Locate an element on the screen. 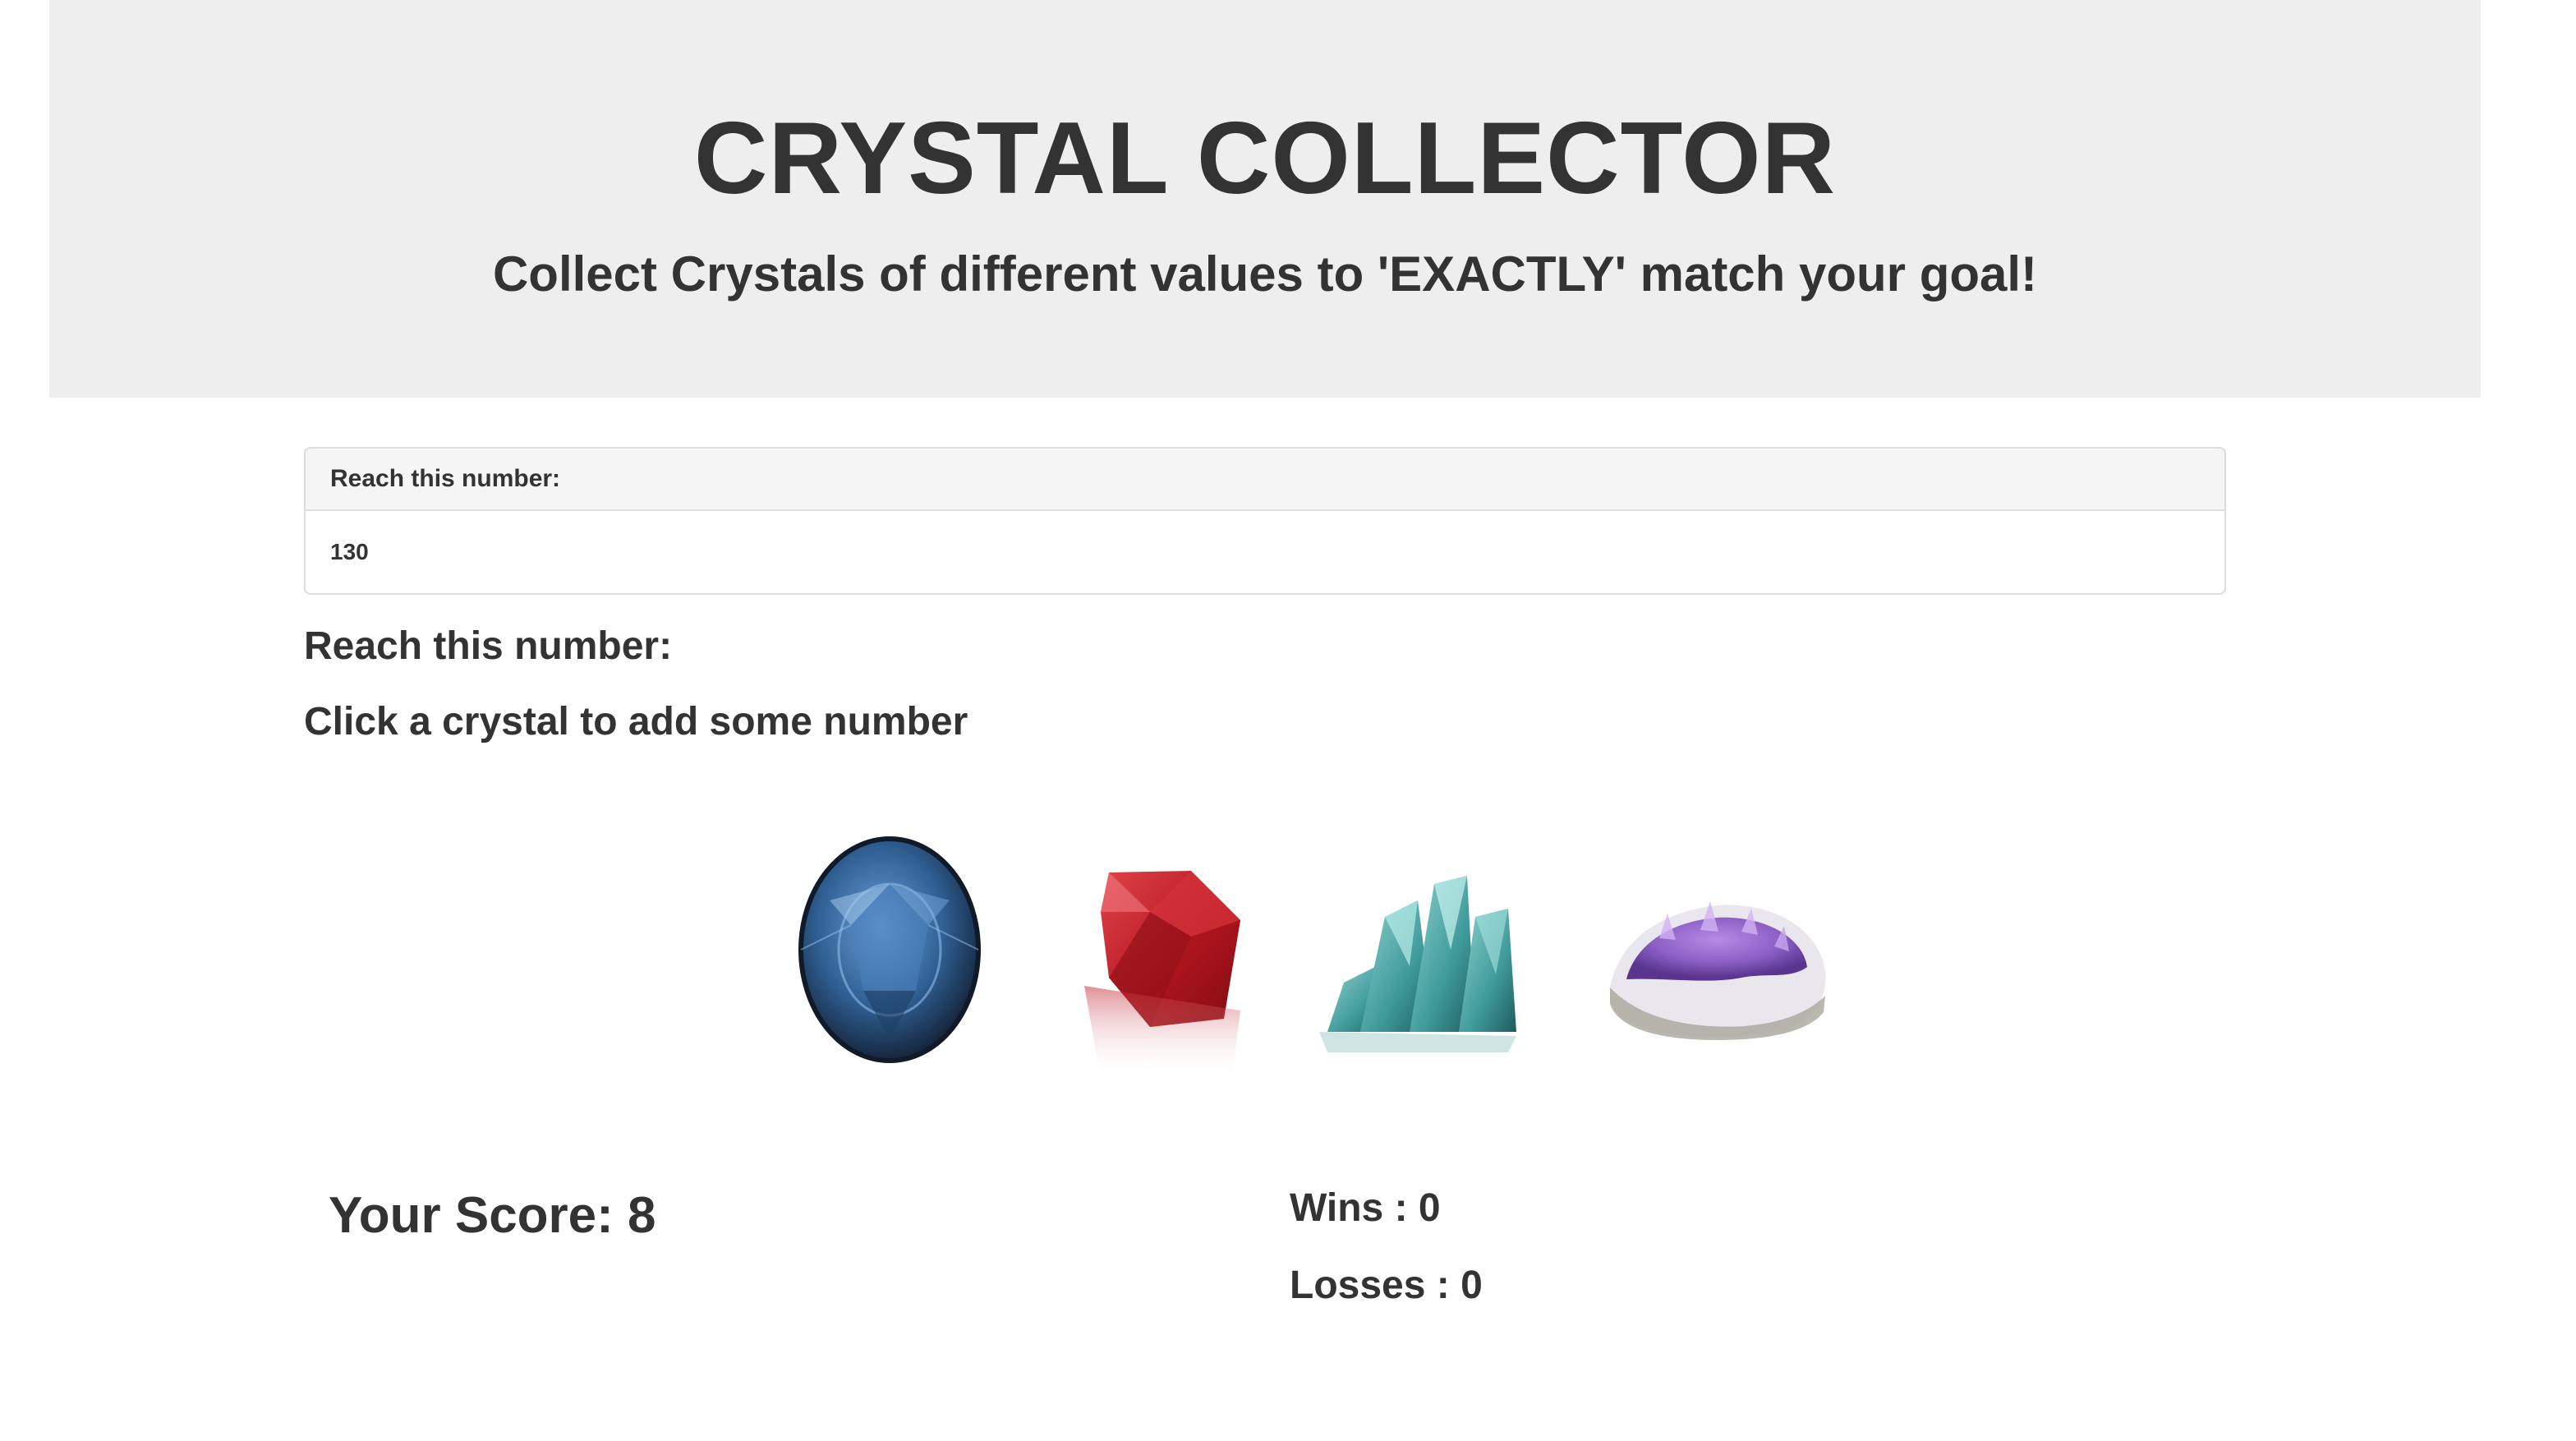 Image resolution: width=2576 pixels, height=1441 pixels. your-score: Your Score: 8 is located at coordinates (492, 1215).